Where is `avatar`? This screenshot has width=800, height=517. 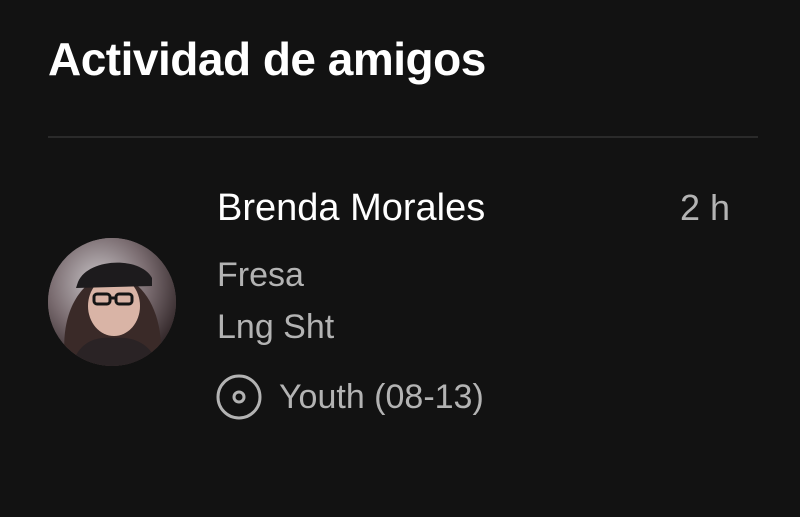
avatar is located at coordinates (112, 302).